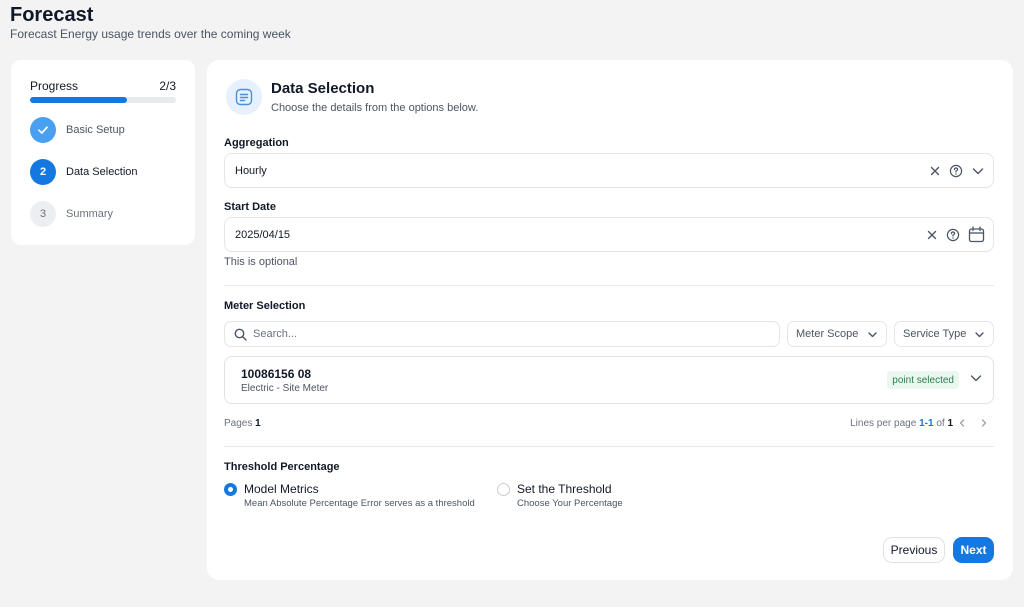 This screenshot has width=1024, height=607. What do you see at coordinates (43, 214) in the screenshot?
I see `step-number: 3` at bounding box center [43, 214].